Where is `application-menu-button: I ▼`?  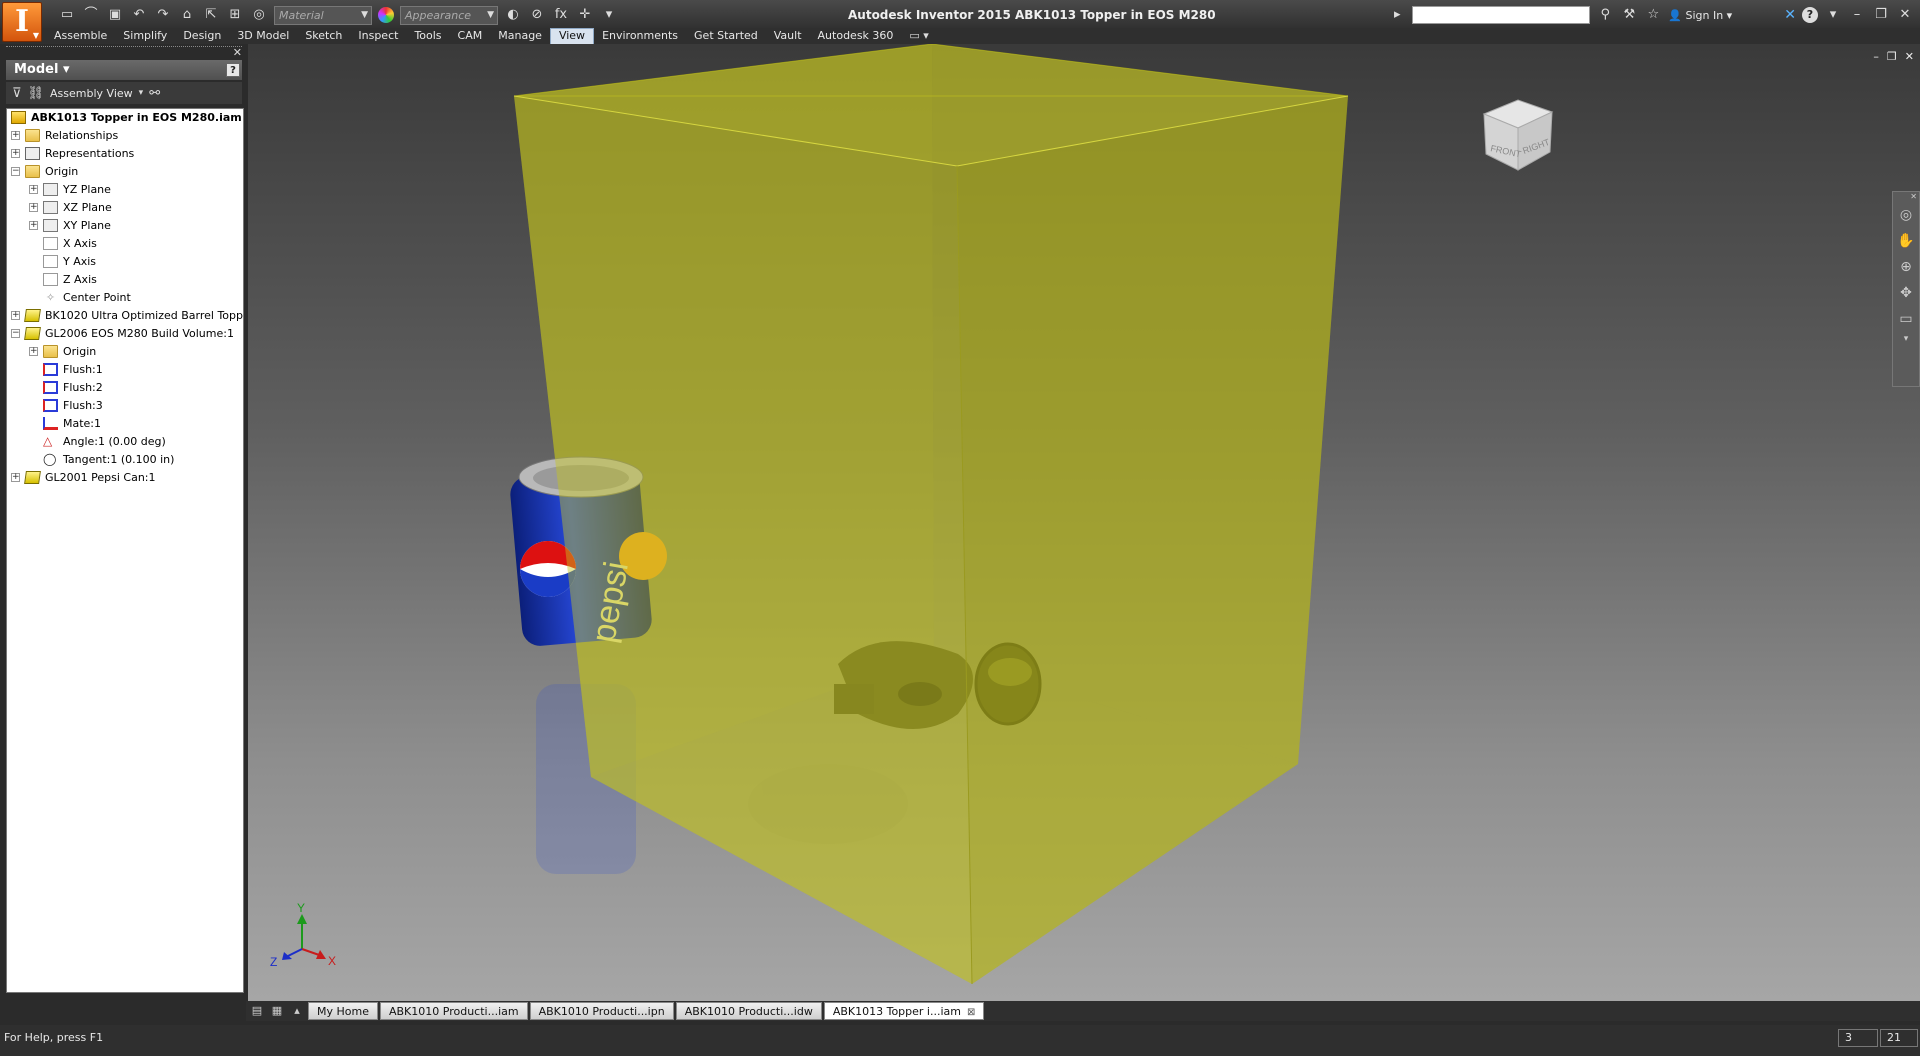 application-menu-button: I ▼ is located at coordinates (22, 22).